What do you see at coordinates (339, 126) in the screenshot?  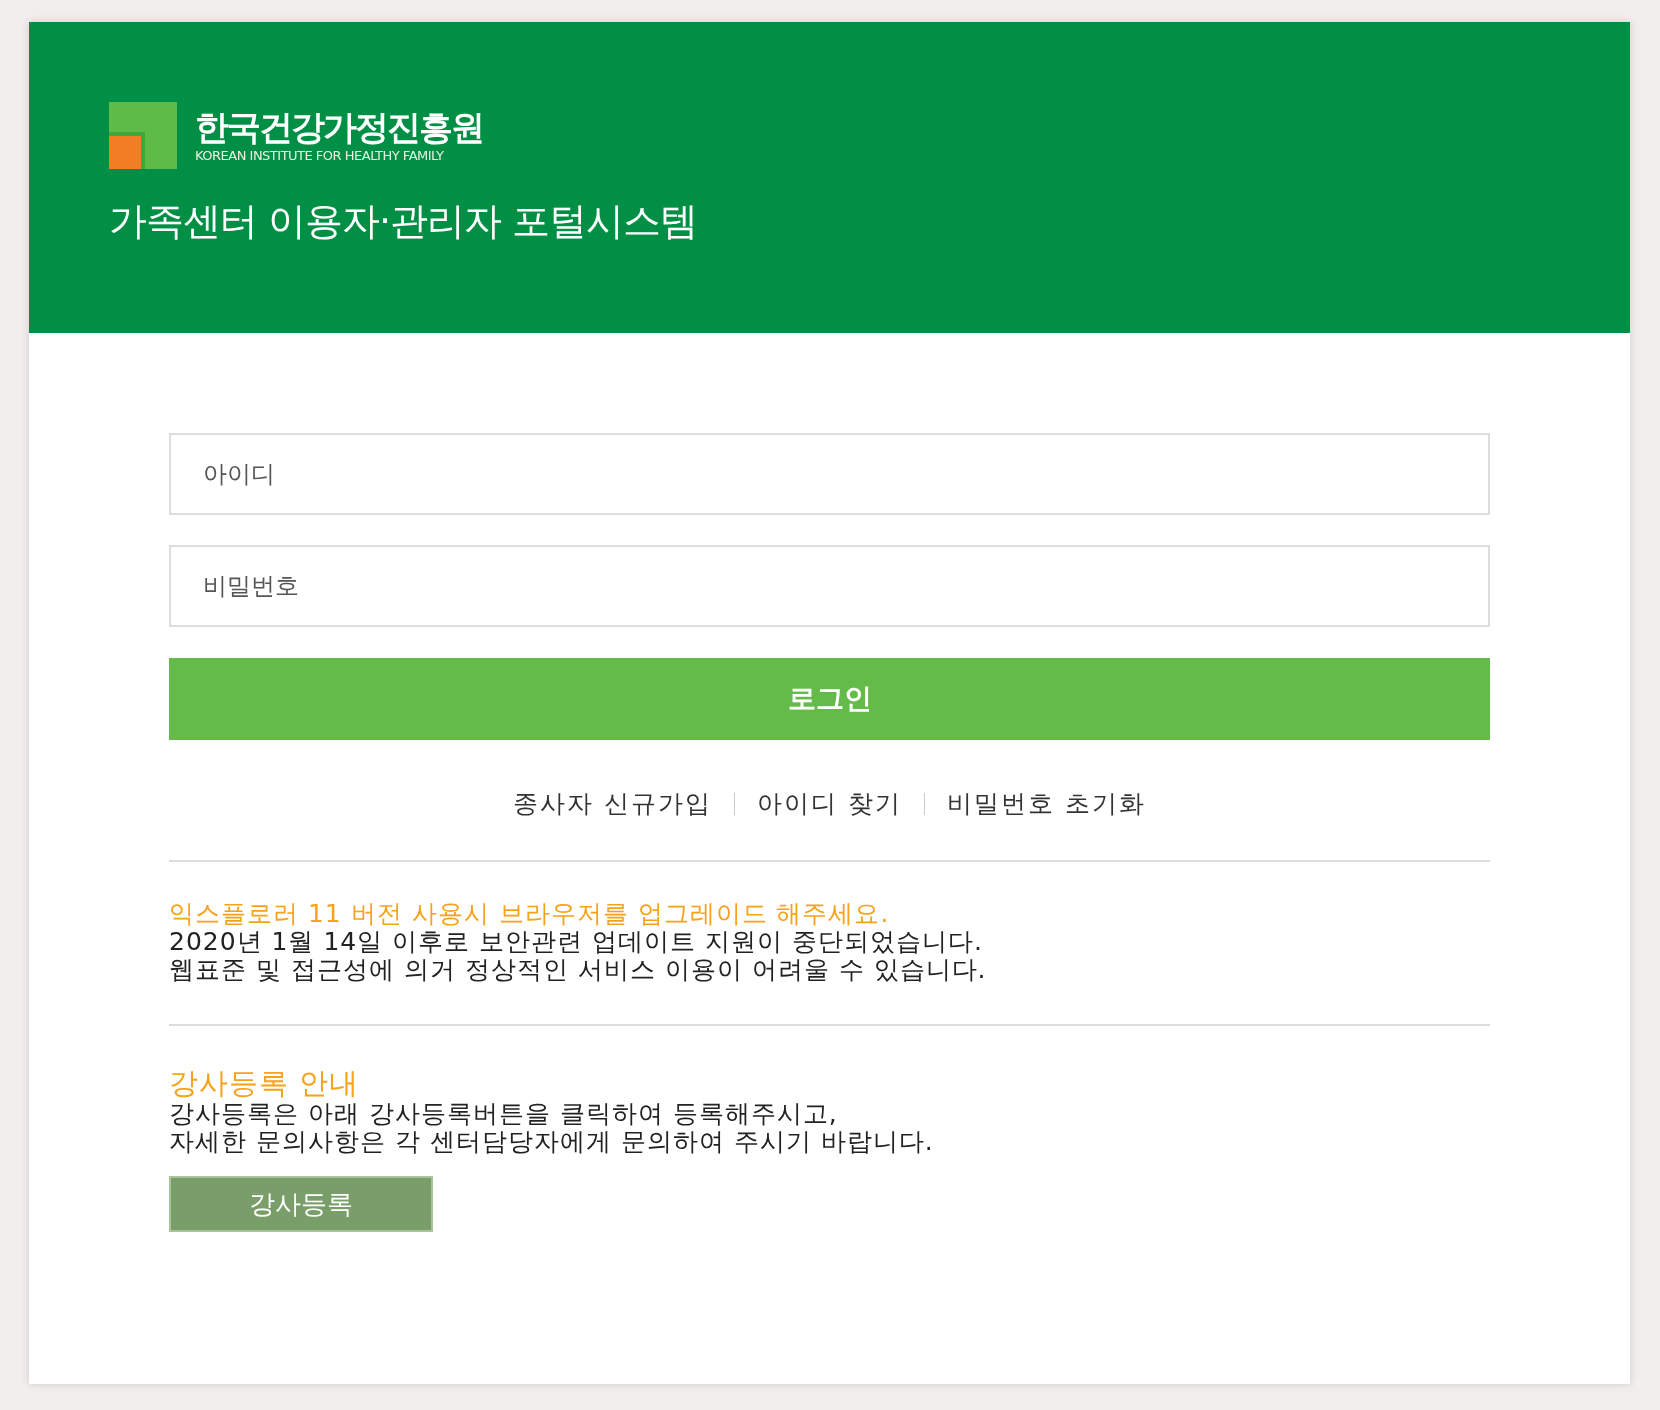 I see `logo-text: 한국건강가정진흥원` at bounding box center [339, 126].